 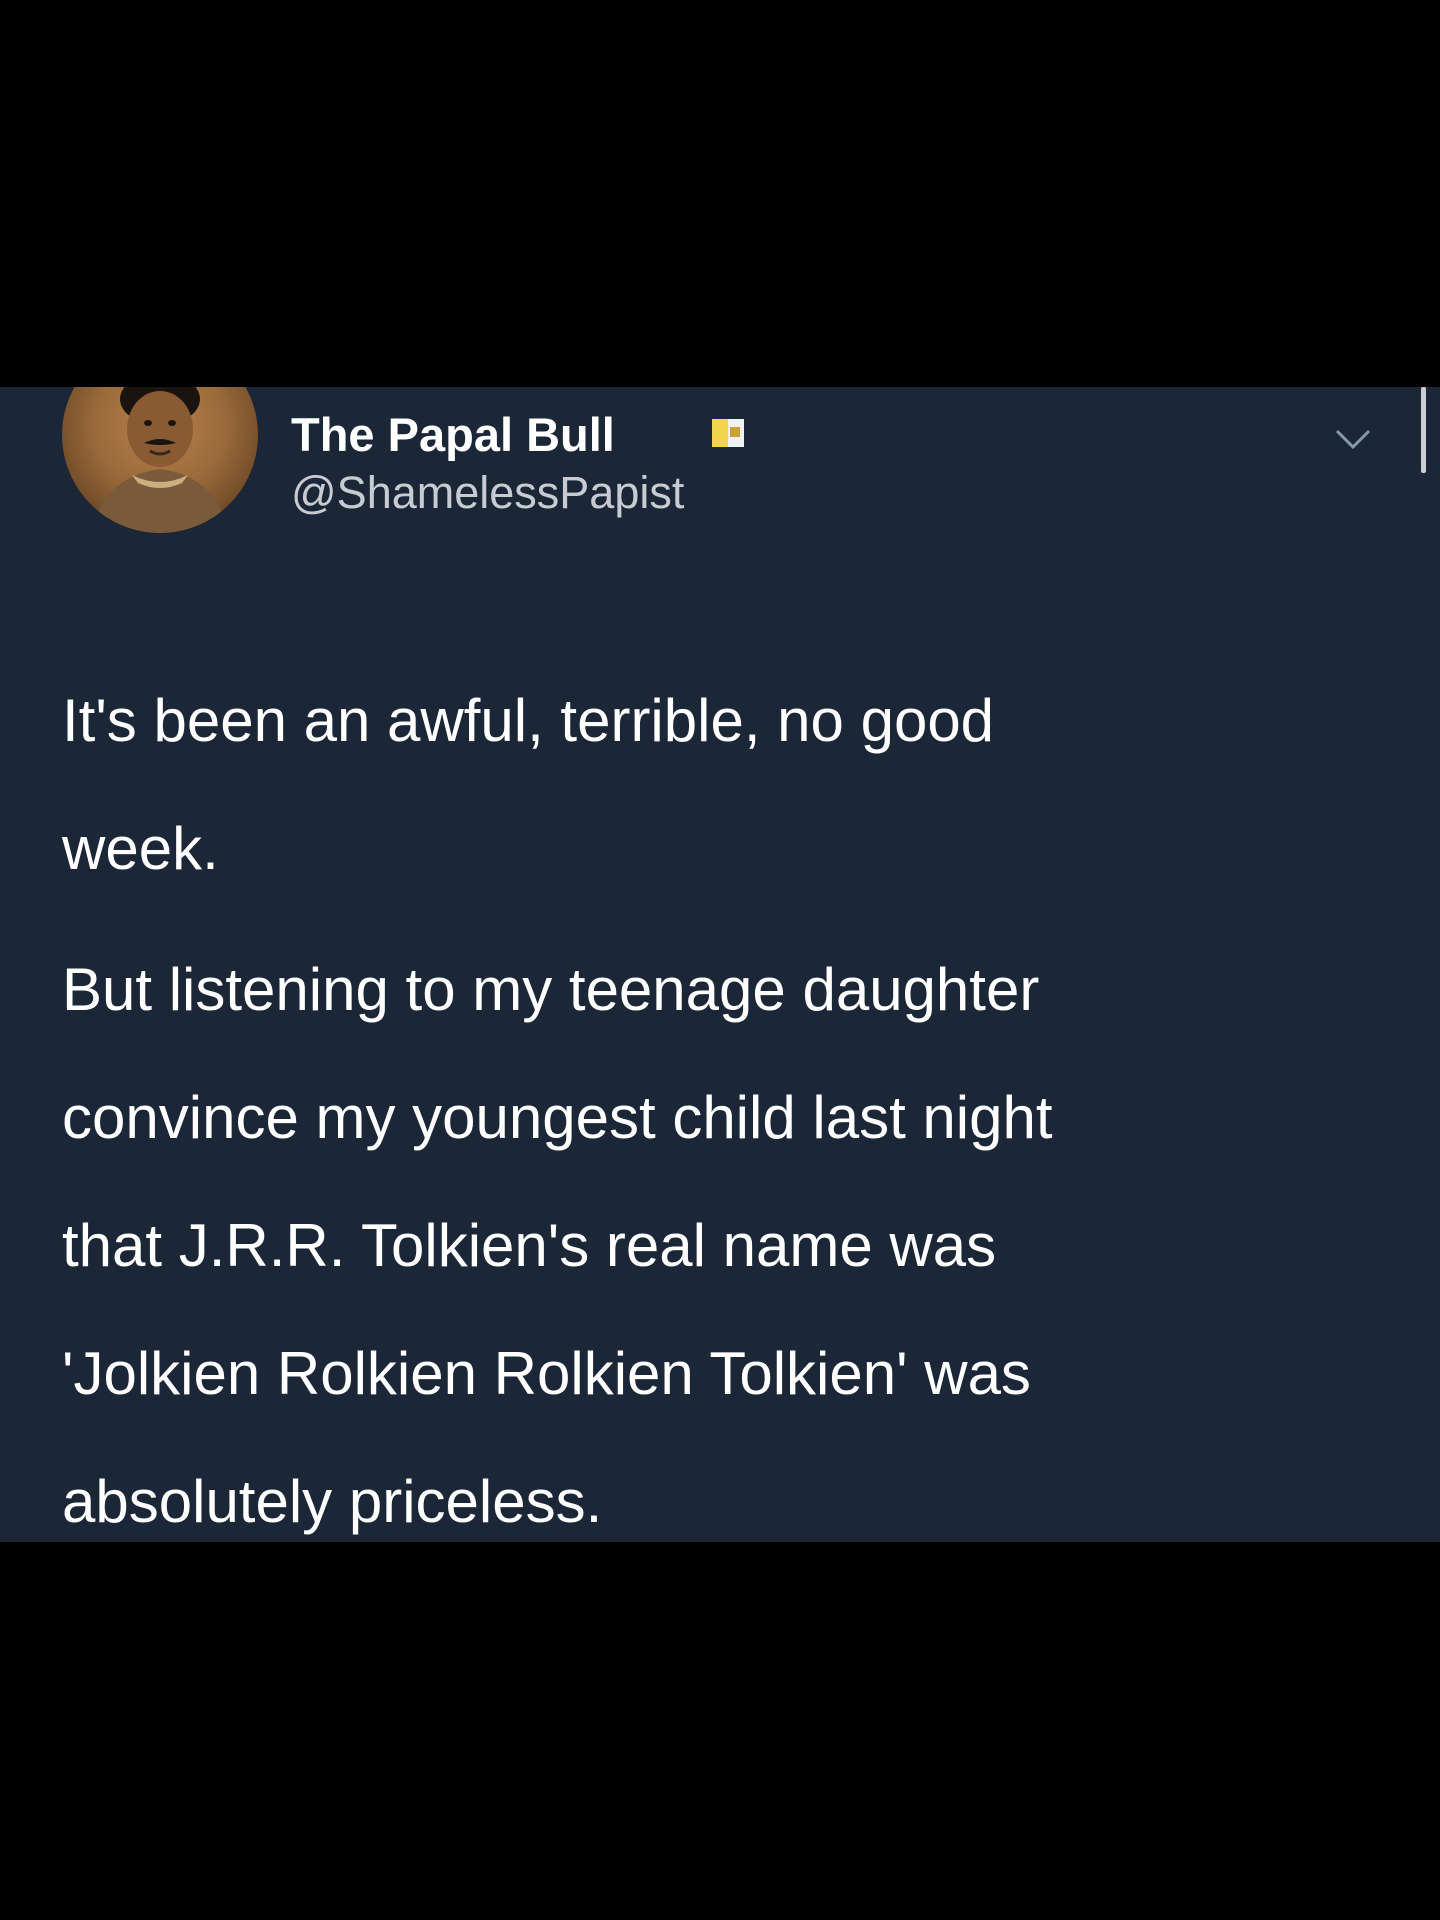 I want to click on avatar-portrait-icon, so click(x=160, y=460).